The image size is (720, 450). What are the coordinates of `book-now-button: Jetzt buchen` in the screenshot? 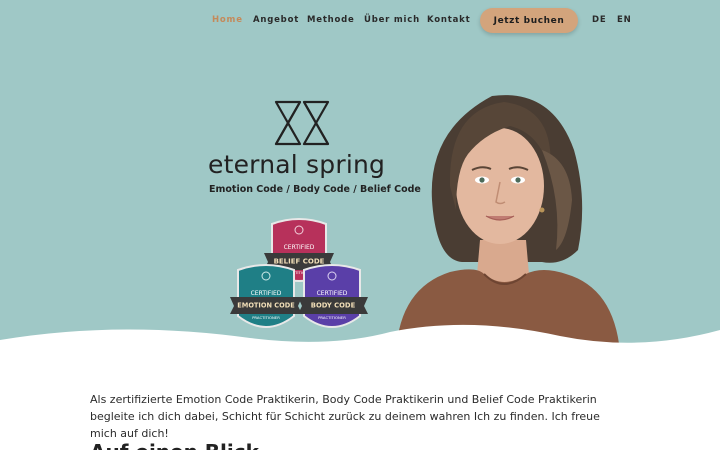 It's located at (529, 20).